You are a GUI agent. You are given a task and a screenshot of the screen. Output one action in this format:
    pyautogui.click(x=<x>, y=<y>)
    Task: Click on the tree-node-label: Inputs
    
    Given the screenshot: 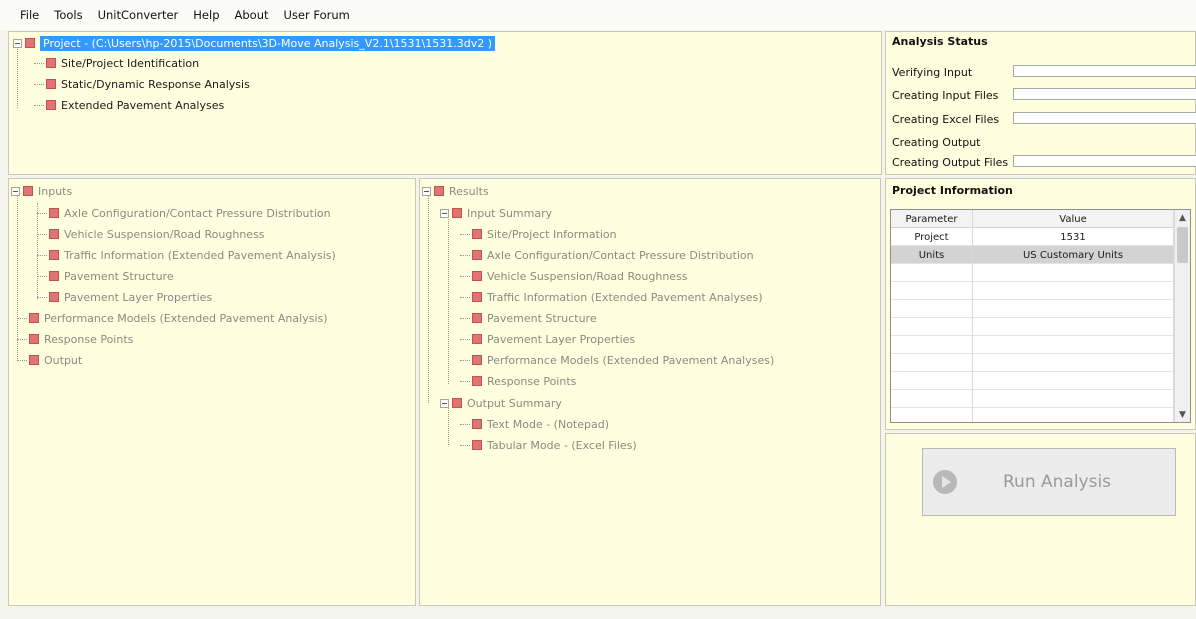 What is the action you would take?
    pyautogui.click(x=55, y=191)
    